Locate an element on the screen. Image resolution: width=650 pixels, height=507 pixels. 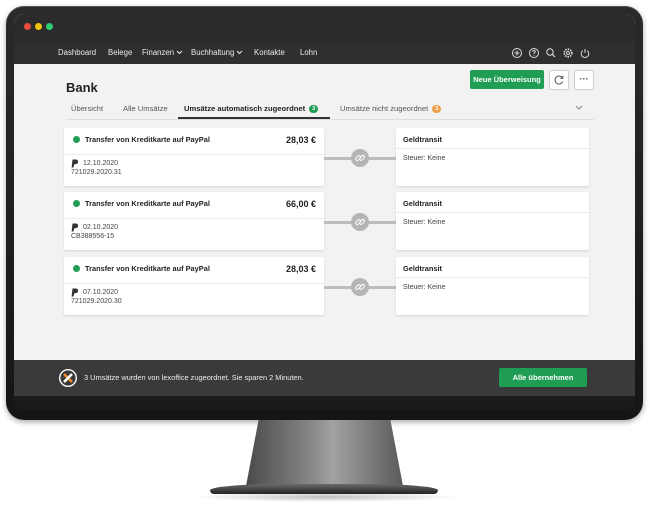
nav-item-dashboard: Dashboard is located at coordinates (77, 53).